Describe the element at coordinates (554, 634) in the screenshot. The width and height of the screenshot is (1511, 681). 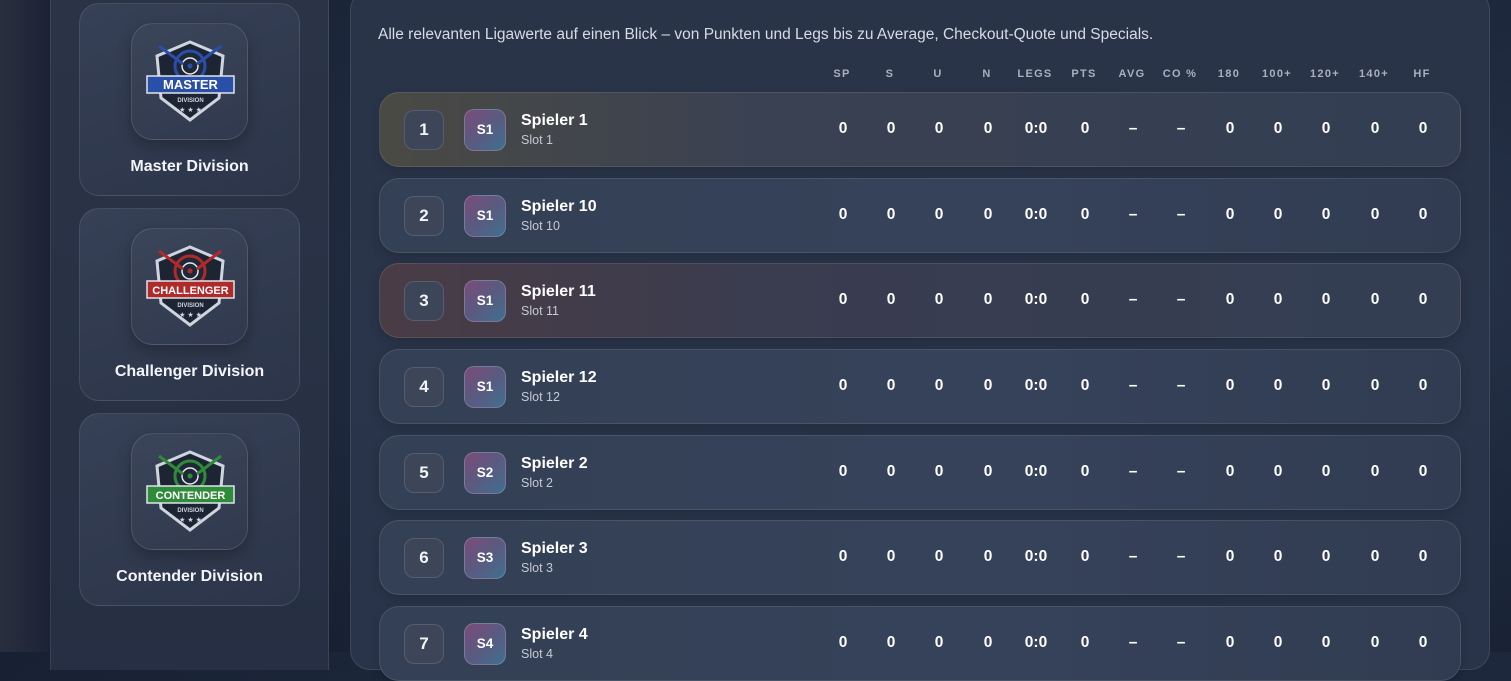
I see `player-name: Spieler 4` at that location.